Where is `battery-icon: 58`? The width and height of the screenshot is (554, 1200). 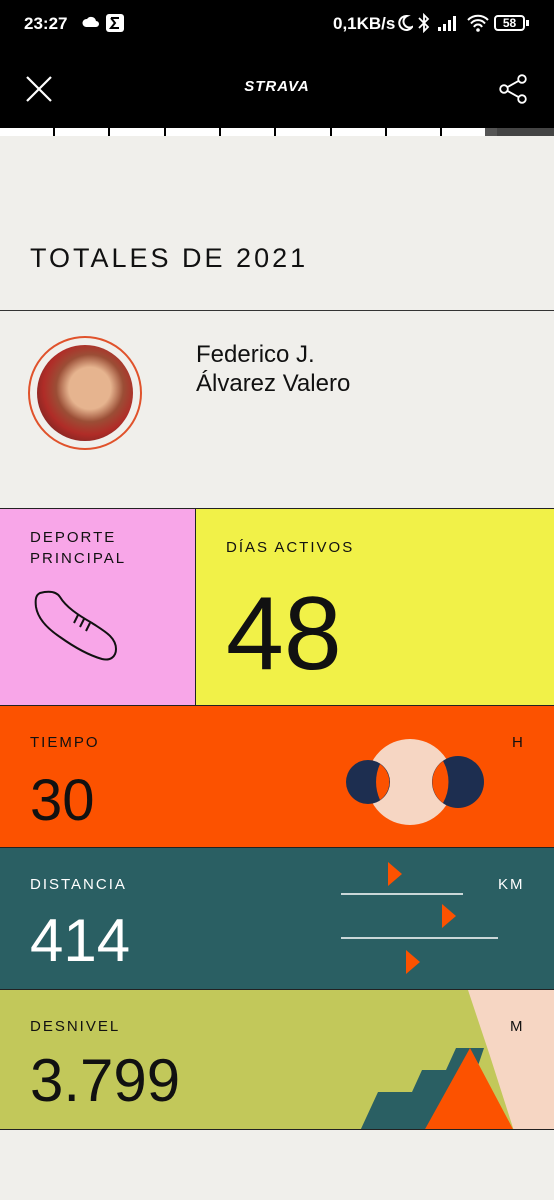 battery-icon: 58 is located at coordinates (509, 23).